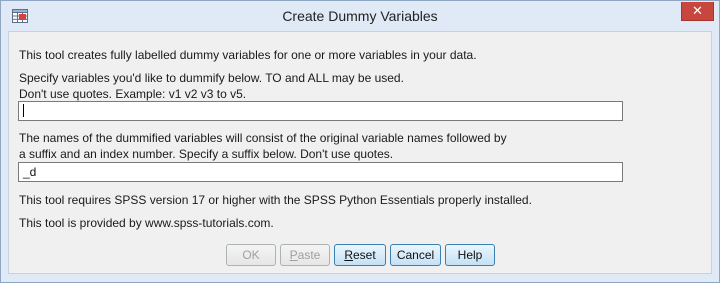 The width and height of the screenshot is (720, 283). What do you see at coordinates (309, 255) in the screenshot?
I see `paste-label: aste` at bounding box center [309, 255].